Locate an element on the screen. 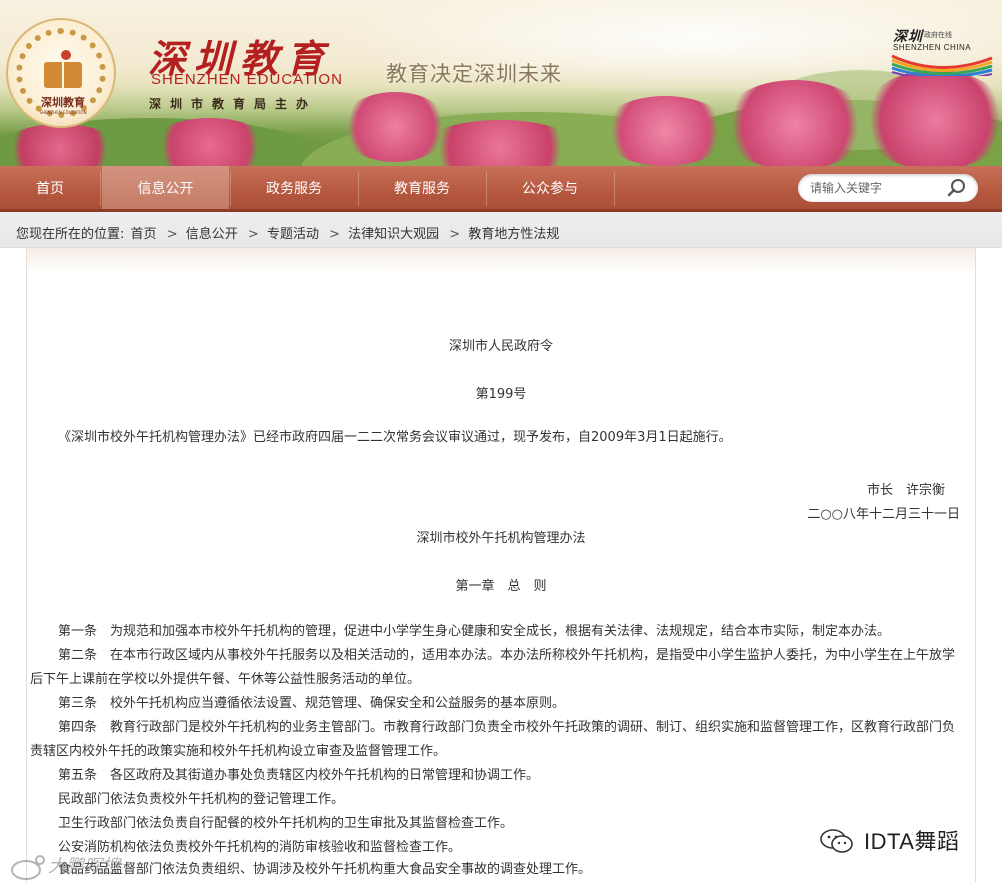  watermark-text: IDTA舞蹈 is located at coordinates (912, 841).